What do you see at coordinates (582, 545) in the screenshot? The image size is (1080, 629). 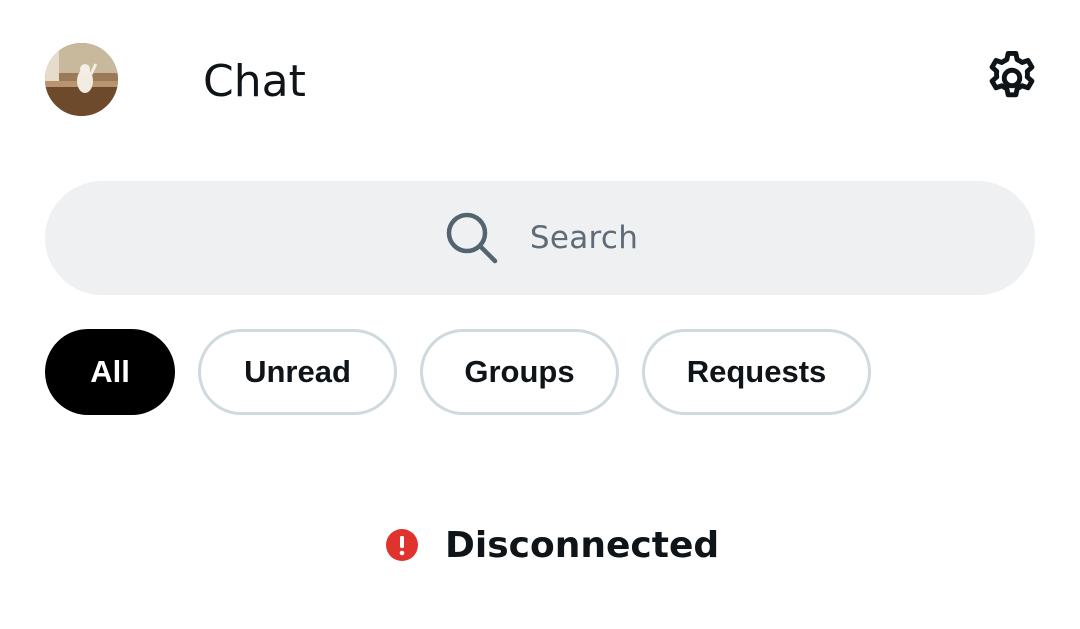 I see `status-text: Disconnected` at bounding box center [582, 545].